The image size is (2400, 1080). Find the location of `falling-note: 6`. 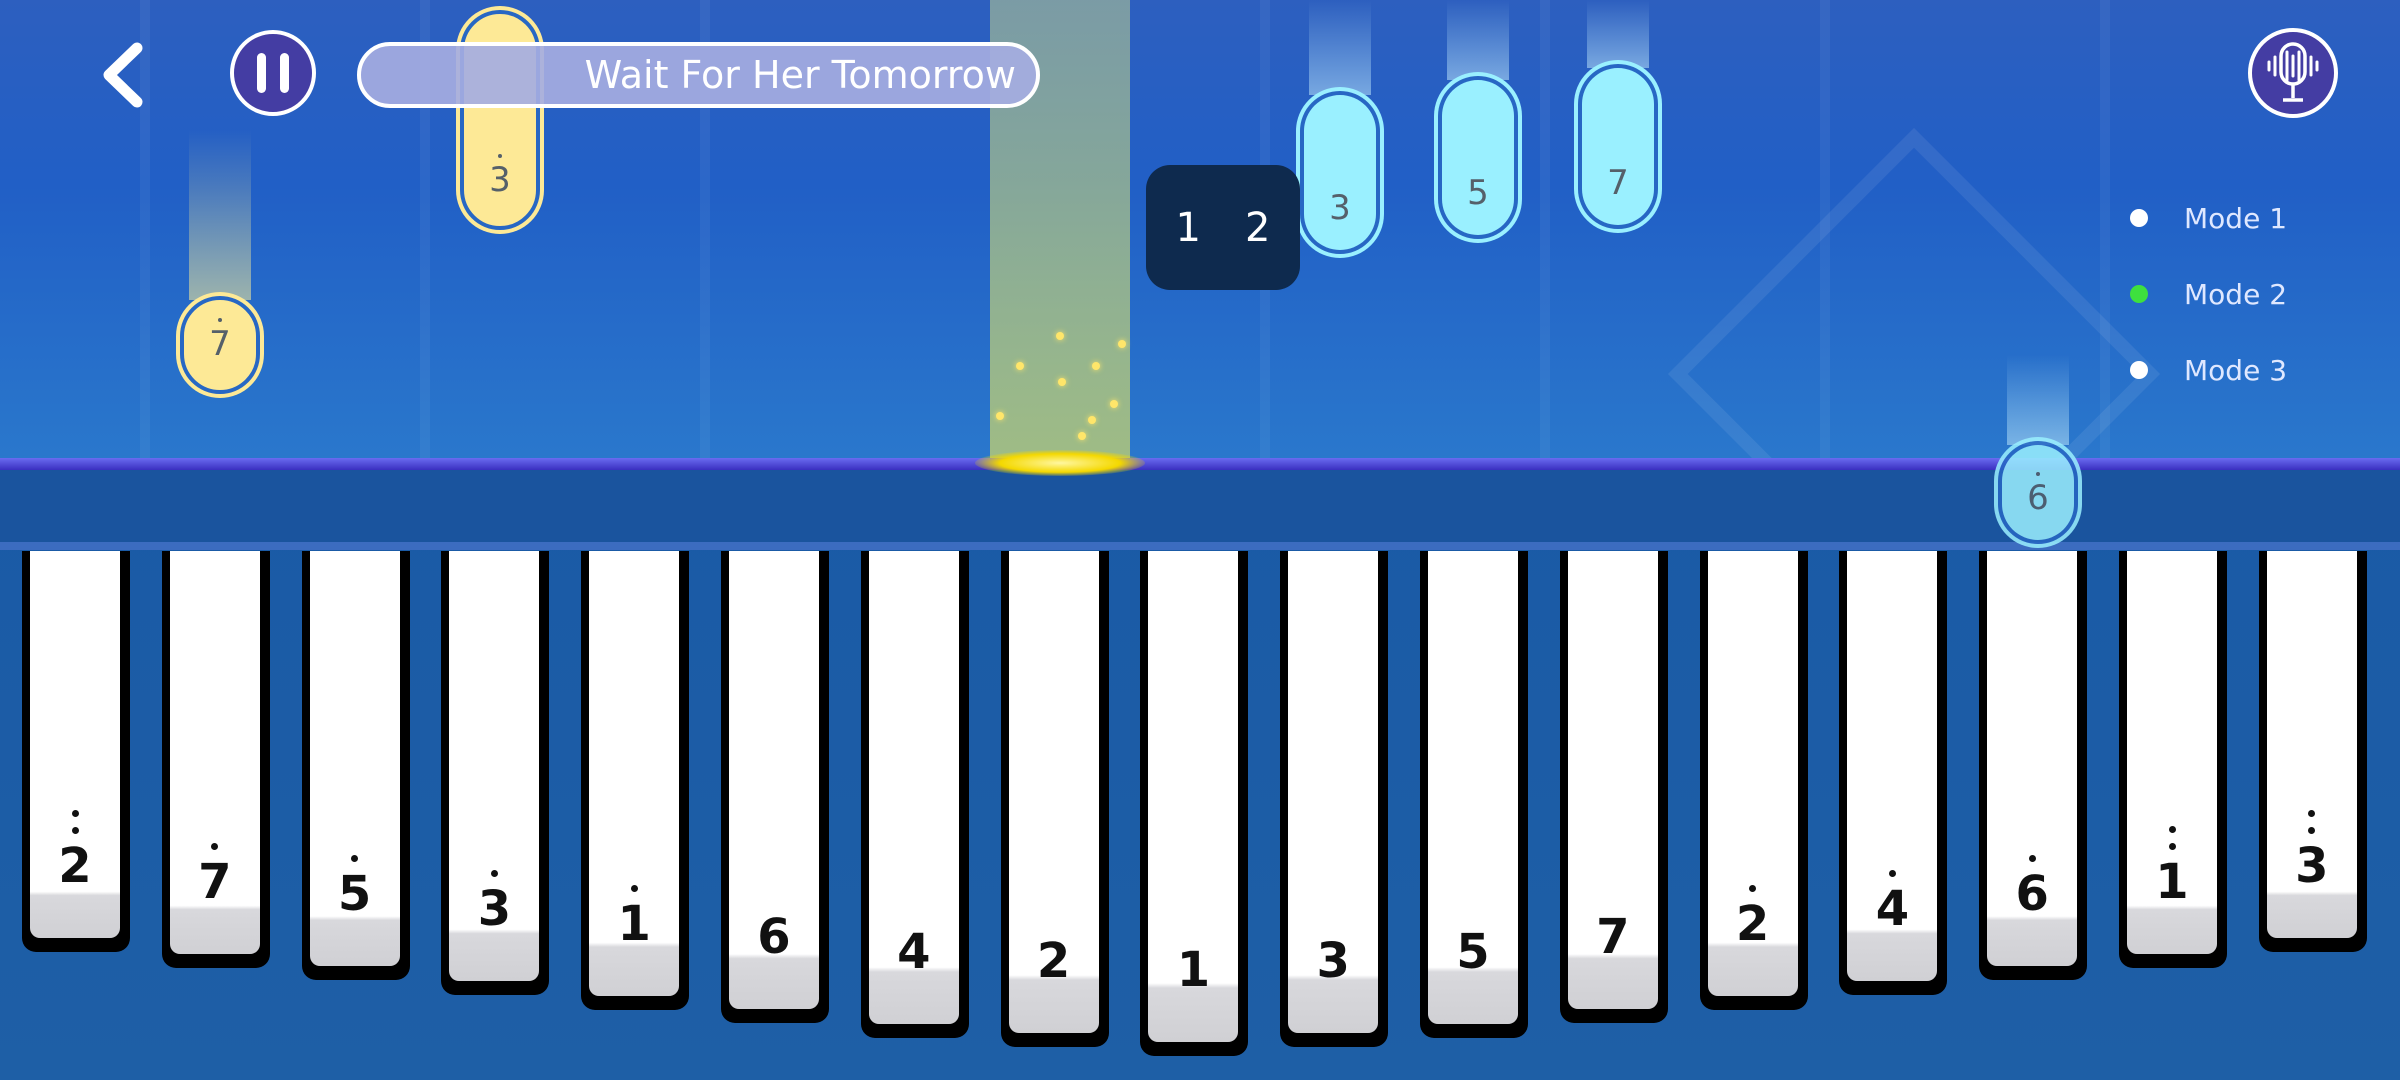

falling-note: 6 is located at coordinates (2038, 492).